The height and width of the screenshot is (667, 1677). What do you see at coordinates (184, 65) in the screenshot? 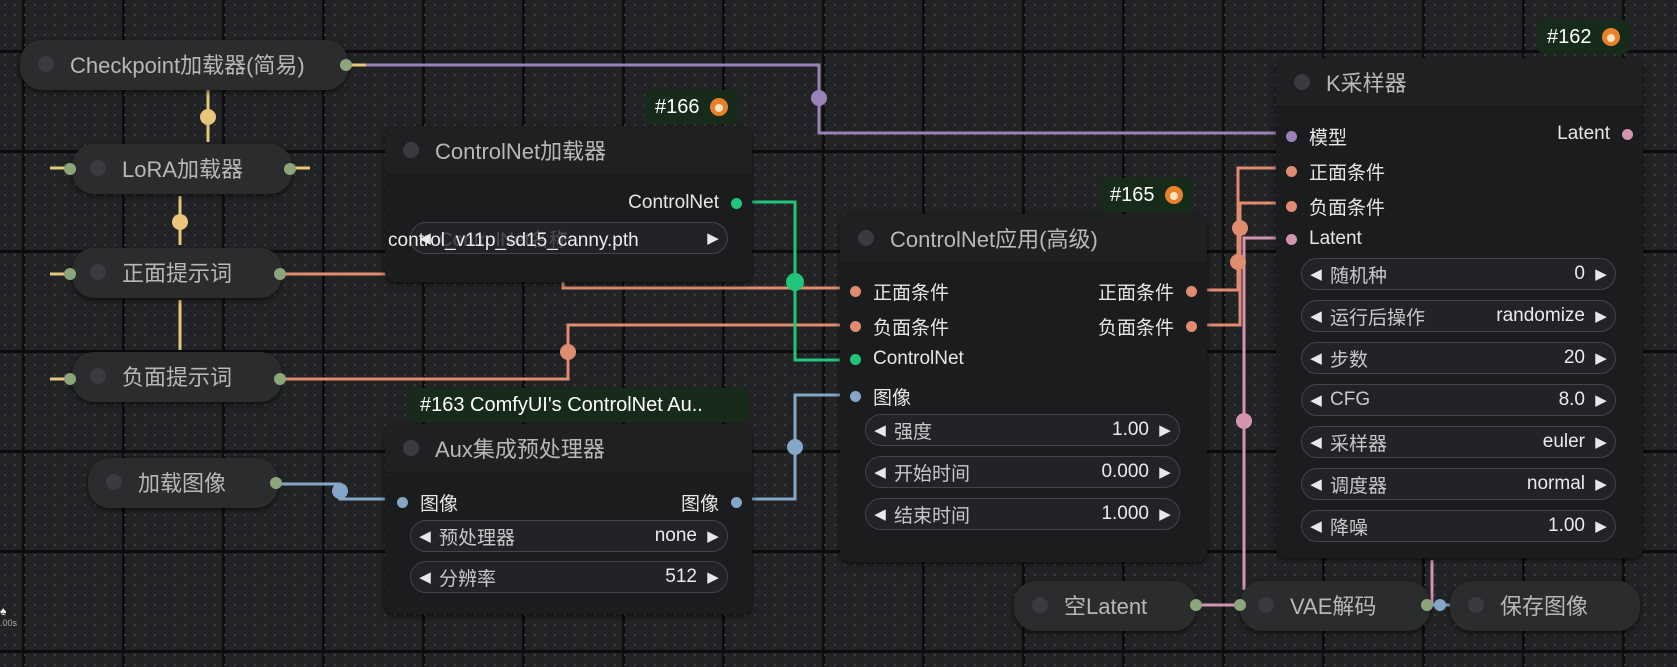
I see `checkpoint-loader-node: Checkpoint加载器(简易)` at bounding box center [184, 65].